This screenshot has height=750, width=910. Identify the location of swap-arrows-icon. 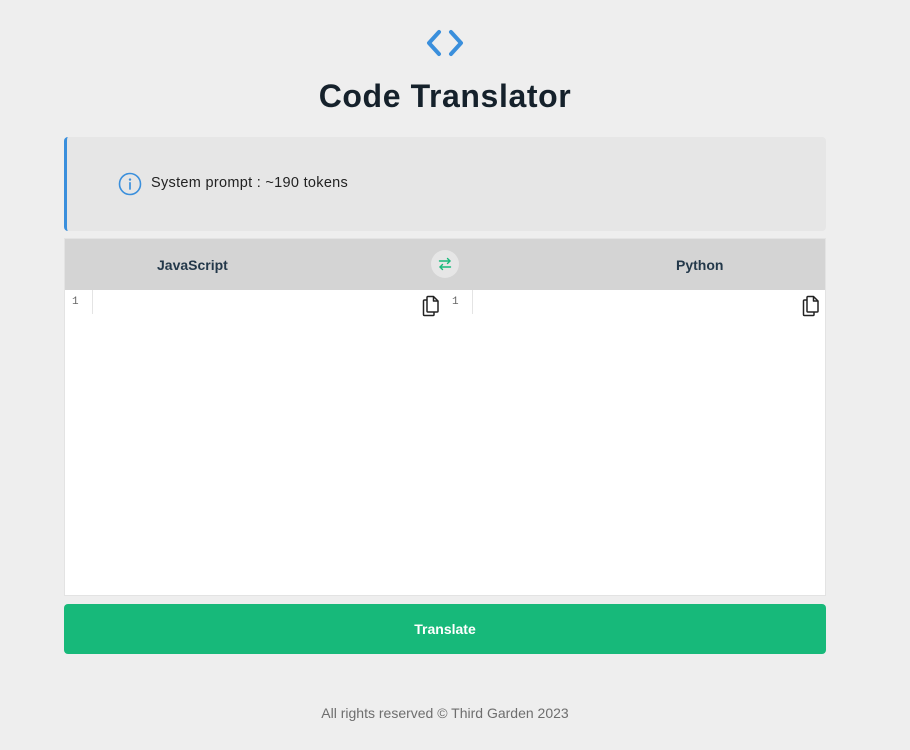
(445, 264).